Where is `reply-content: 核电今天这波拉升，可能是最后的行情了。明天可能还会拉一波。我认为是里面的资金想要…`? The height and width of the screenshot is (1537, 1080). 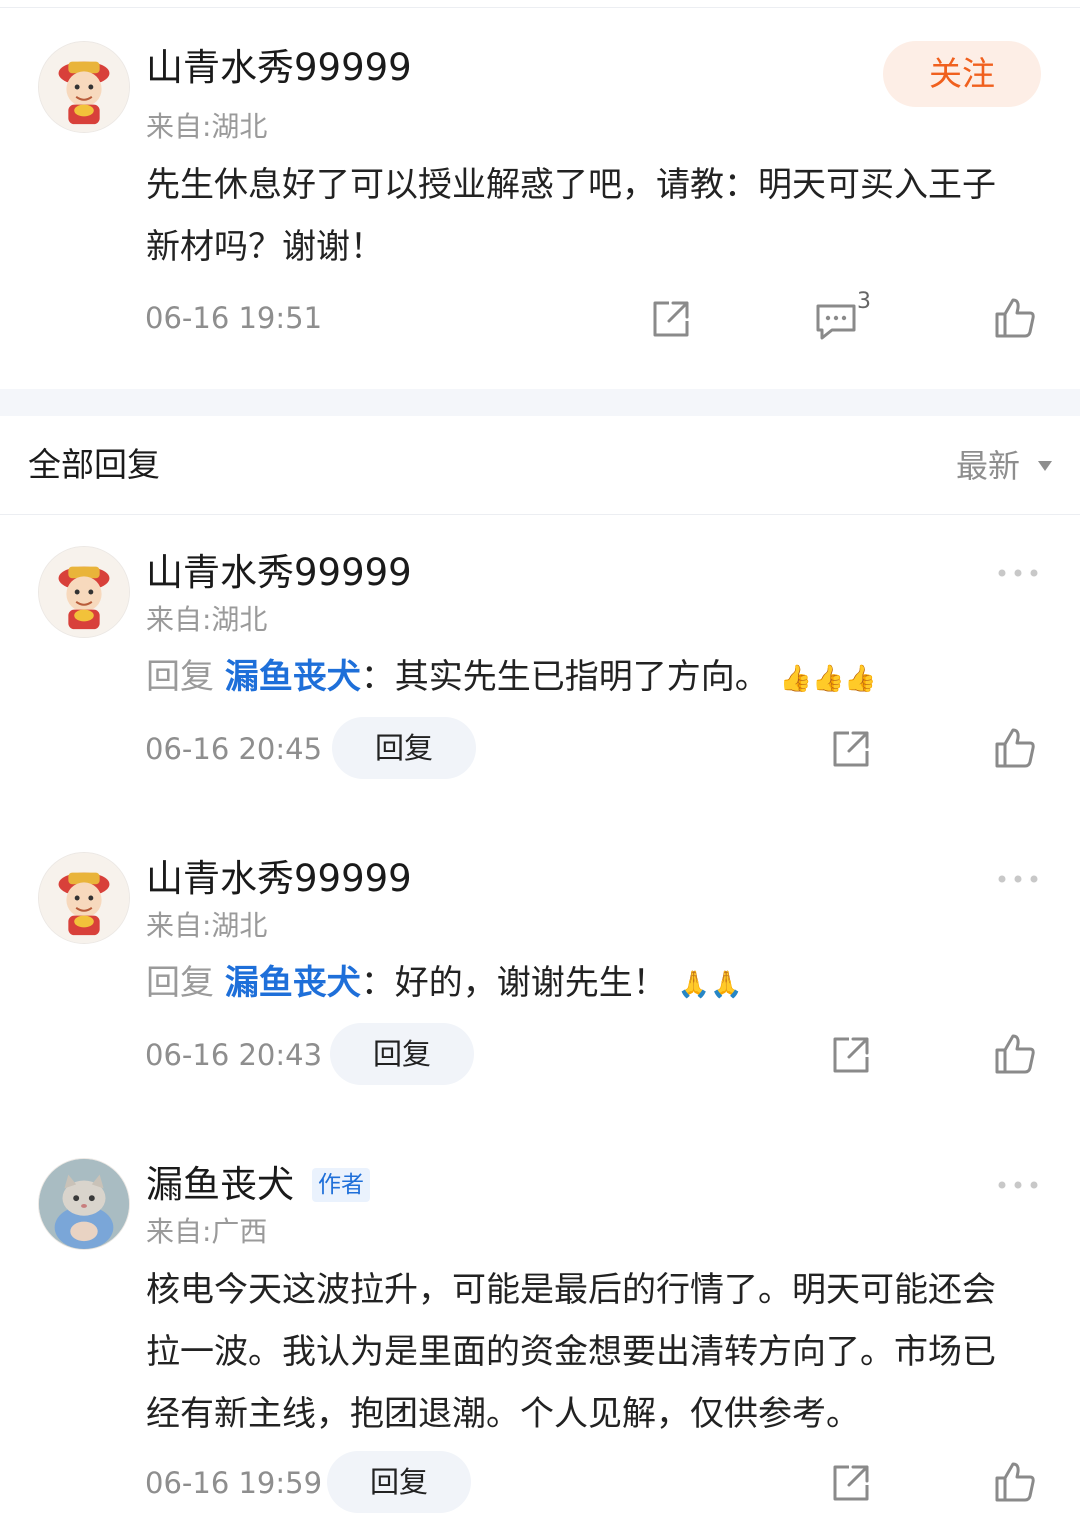
reply-content: 核电今天这波拉升，可能是最后的行情了。明天可能还会拉一波。我认为是里面的资金想要… is located at coordinates (571, 1352).